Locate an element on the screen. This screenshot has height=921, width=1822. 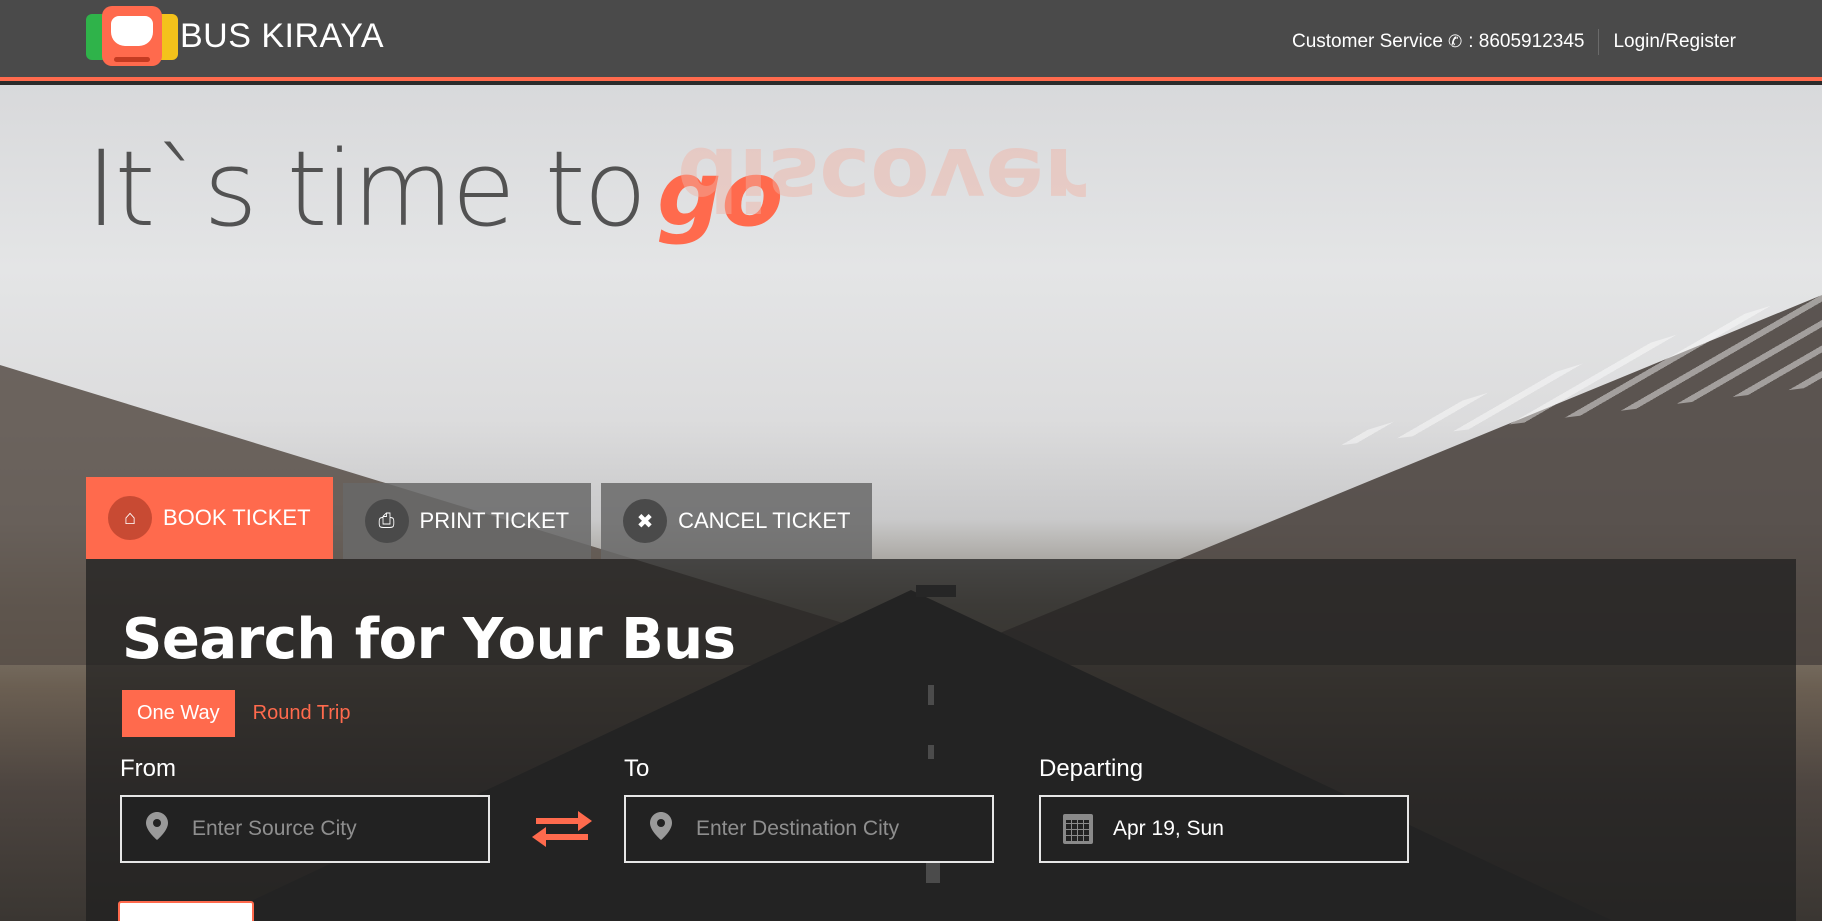
from-label: From is located at coordinates (148, 768).